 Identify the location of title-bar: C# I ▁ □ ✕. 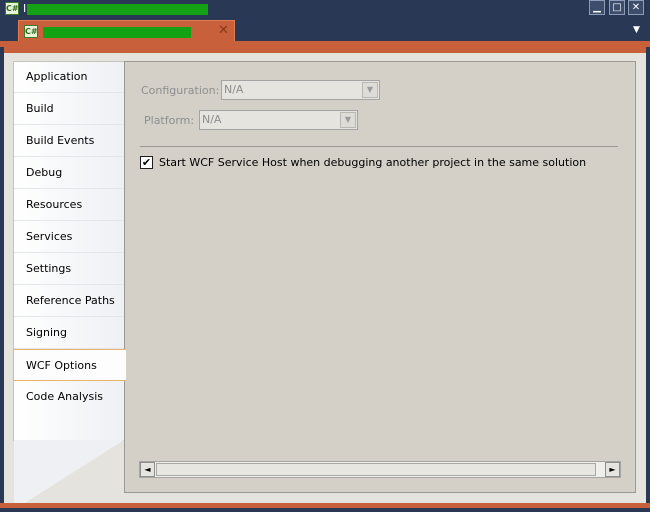
(325, 8).